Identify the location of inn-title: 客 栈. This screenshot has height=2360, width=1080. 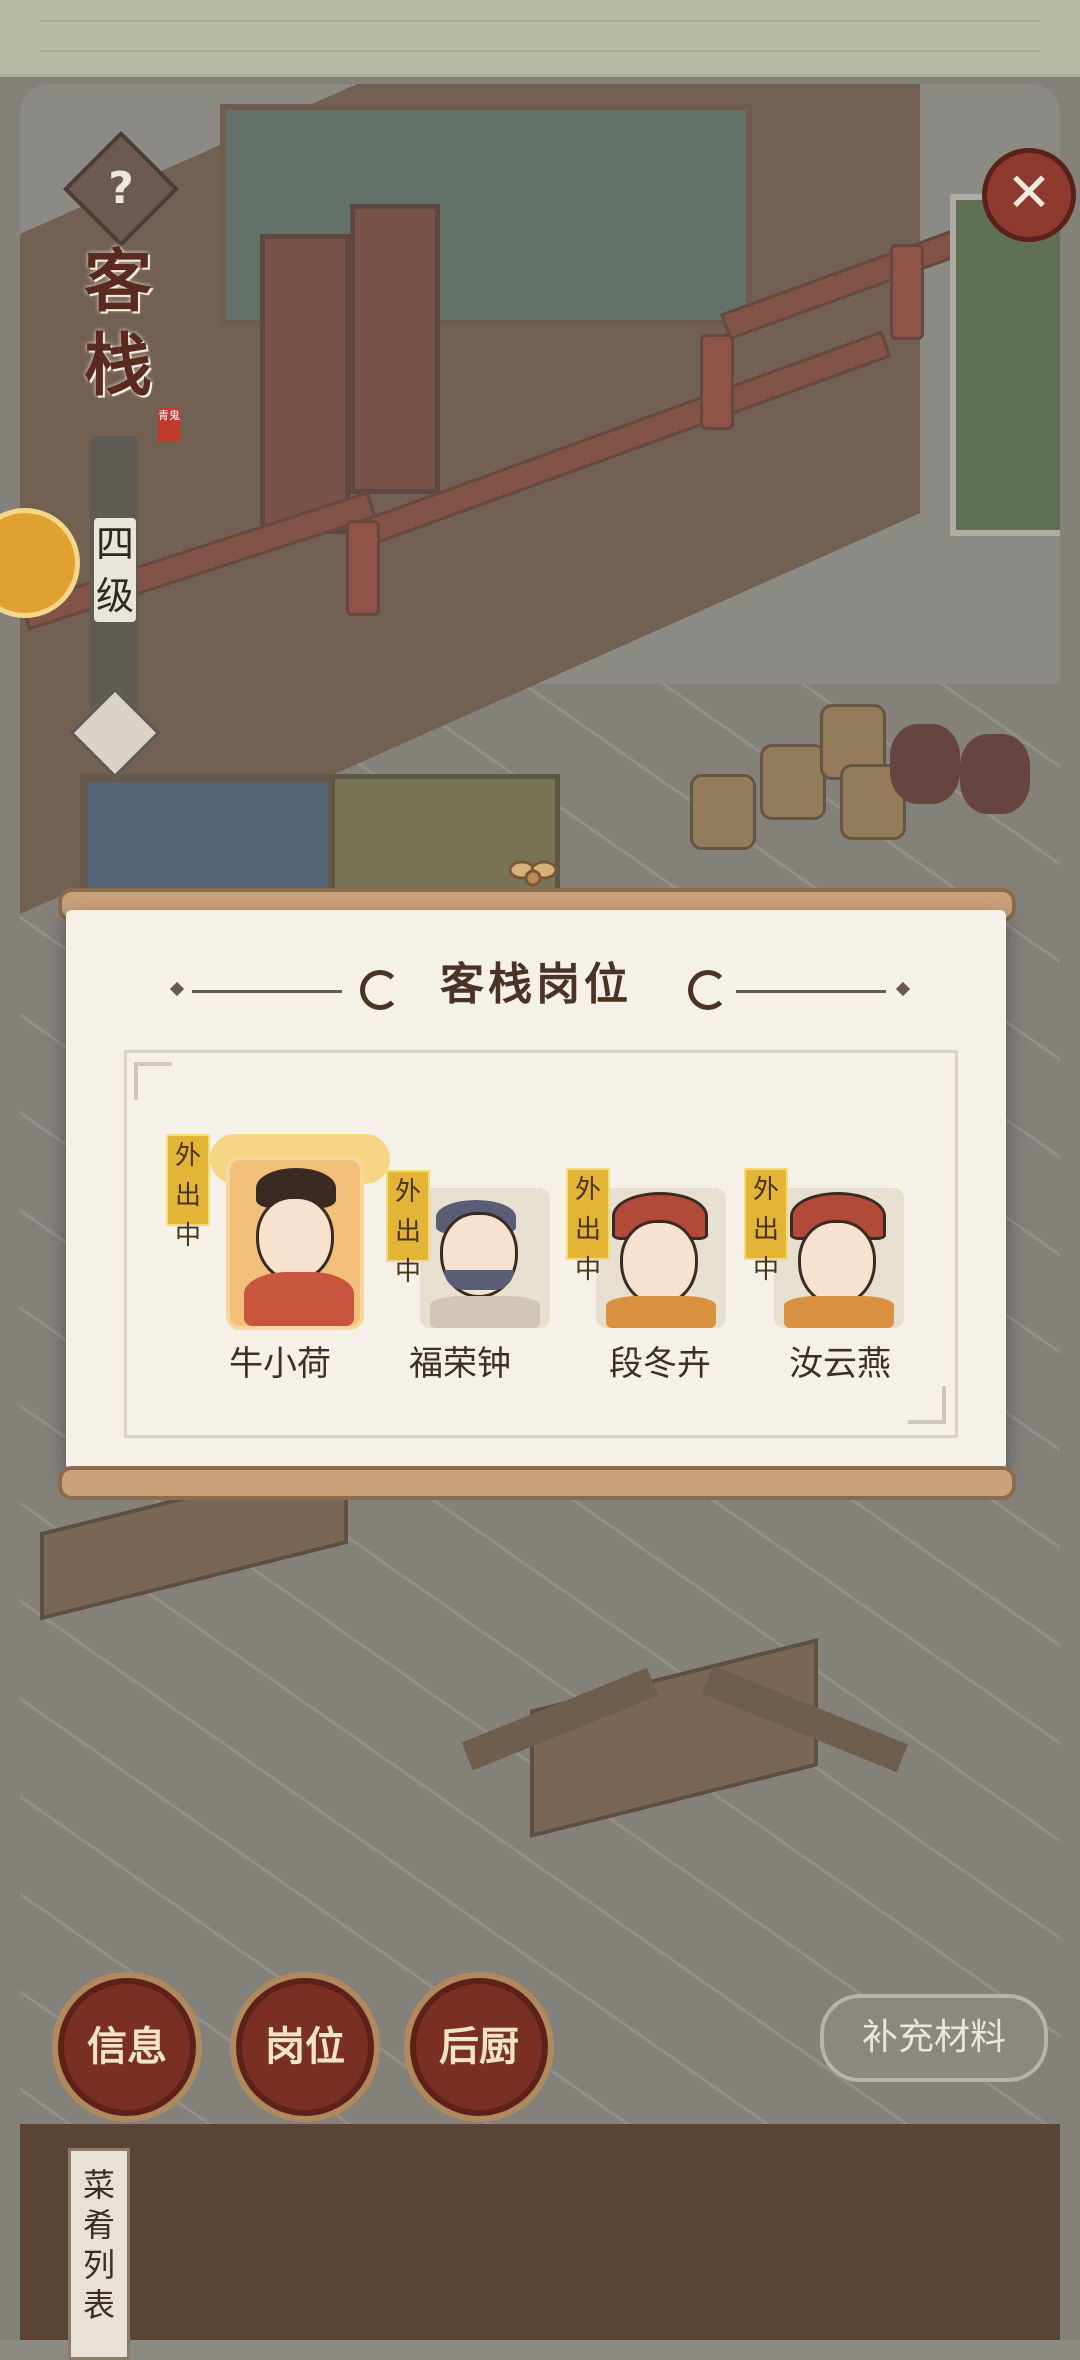
(118, 324).